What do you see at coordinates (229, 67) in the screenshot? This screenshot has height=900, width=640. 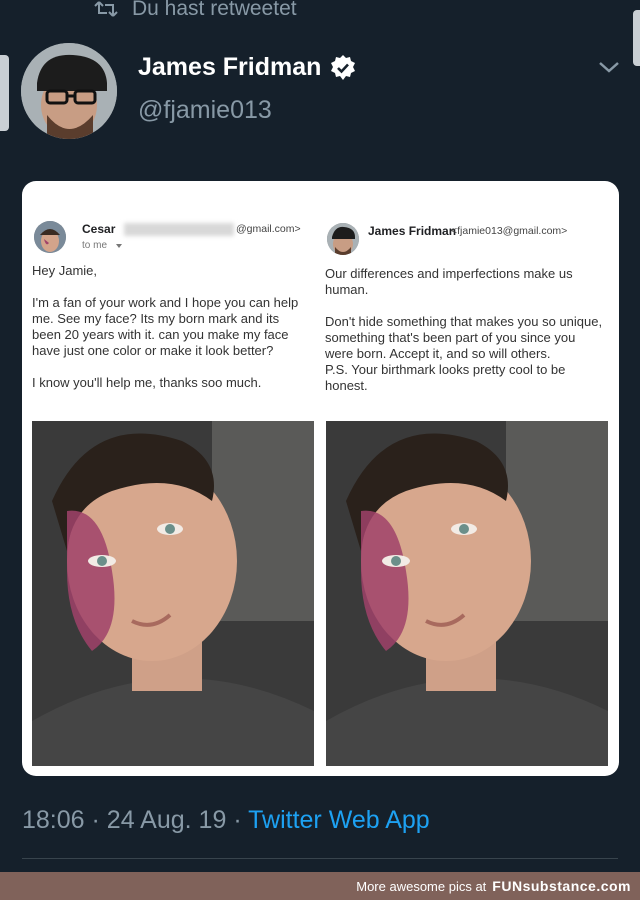 I see `author-display-name: James Fridman` at bounding box center [229, 67].